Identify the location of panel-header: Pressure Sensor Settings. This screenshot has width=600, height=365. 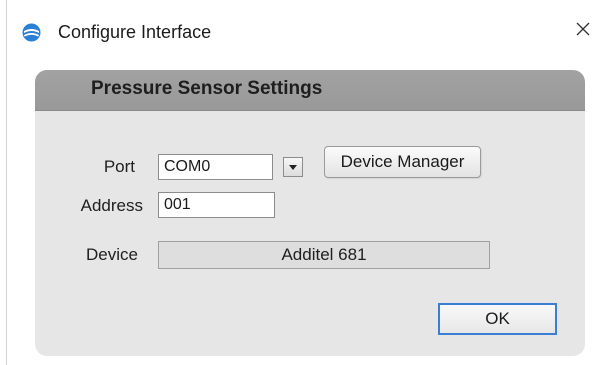
(310, 90).